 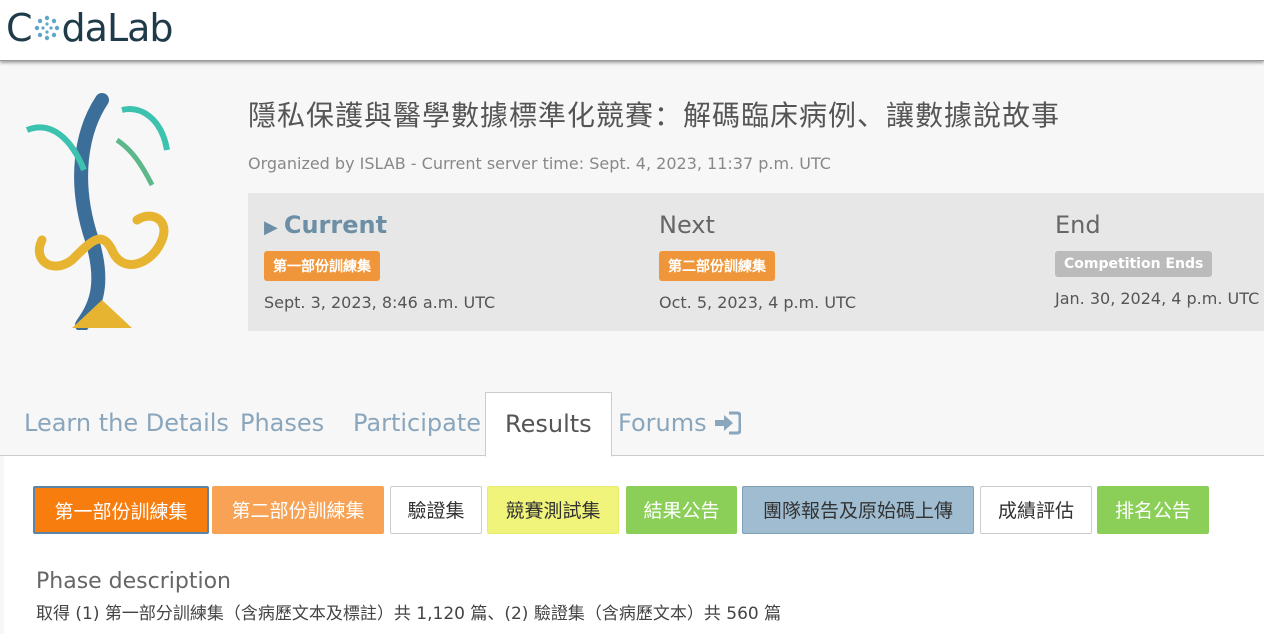 I want to click on end-phase-heading: End, so click(x=1078, y=225).